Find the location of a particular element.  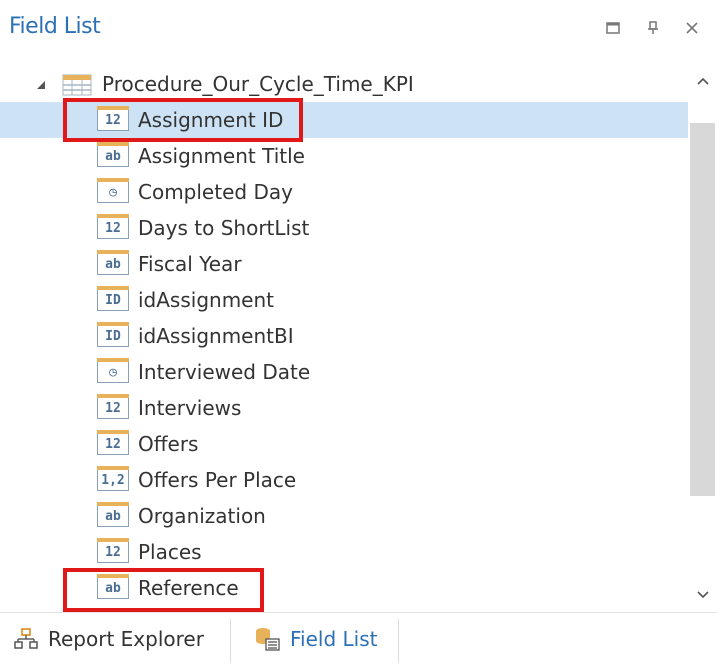

field-label: Interviewed Date is located at coordinates (224, 372).